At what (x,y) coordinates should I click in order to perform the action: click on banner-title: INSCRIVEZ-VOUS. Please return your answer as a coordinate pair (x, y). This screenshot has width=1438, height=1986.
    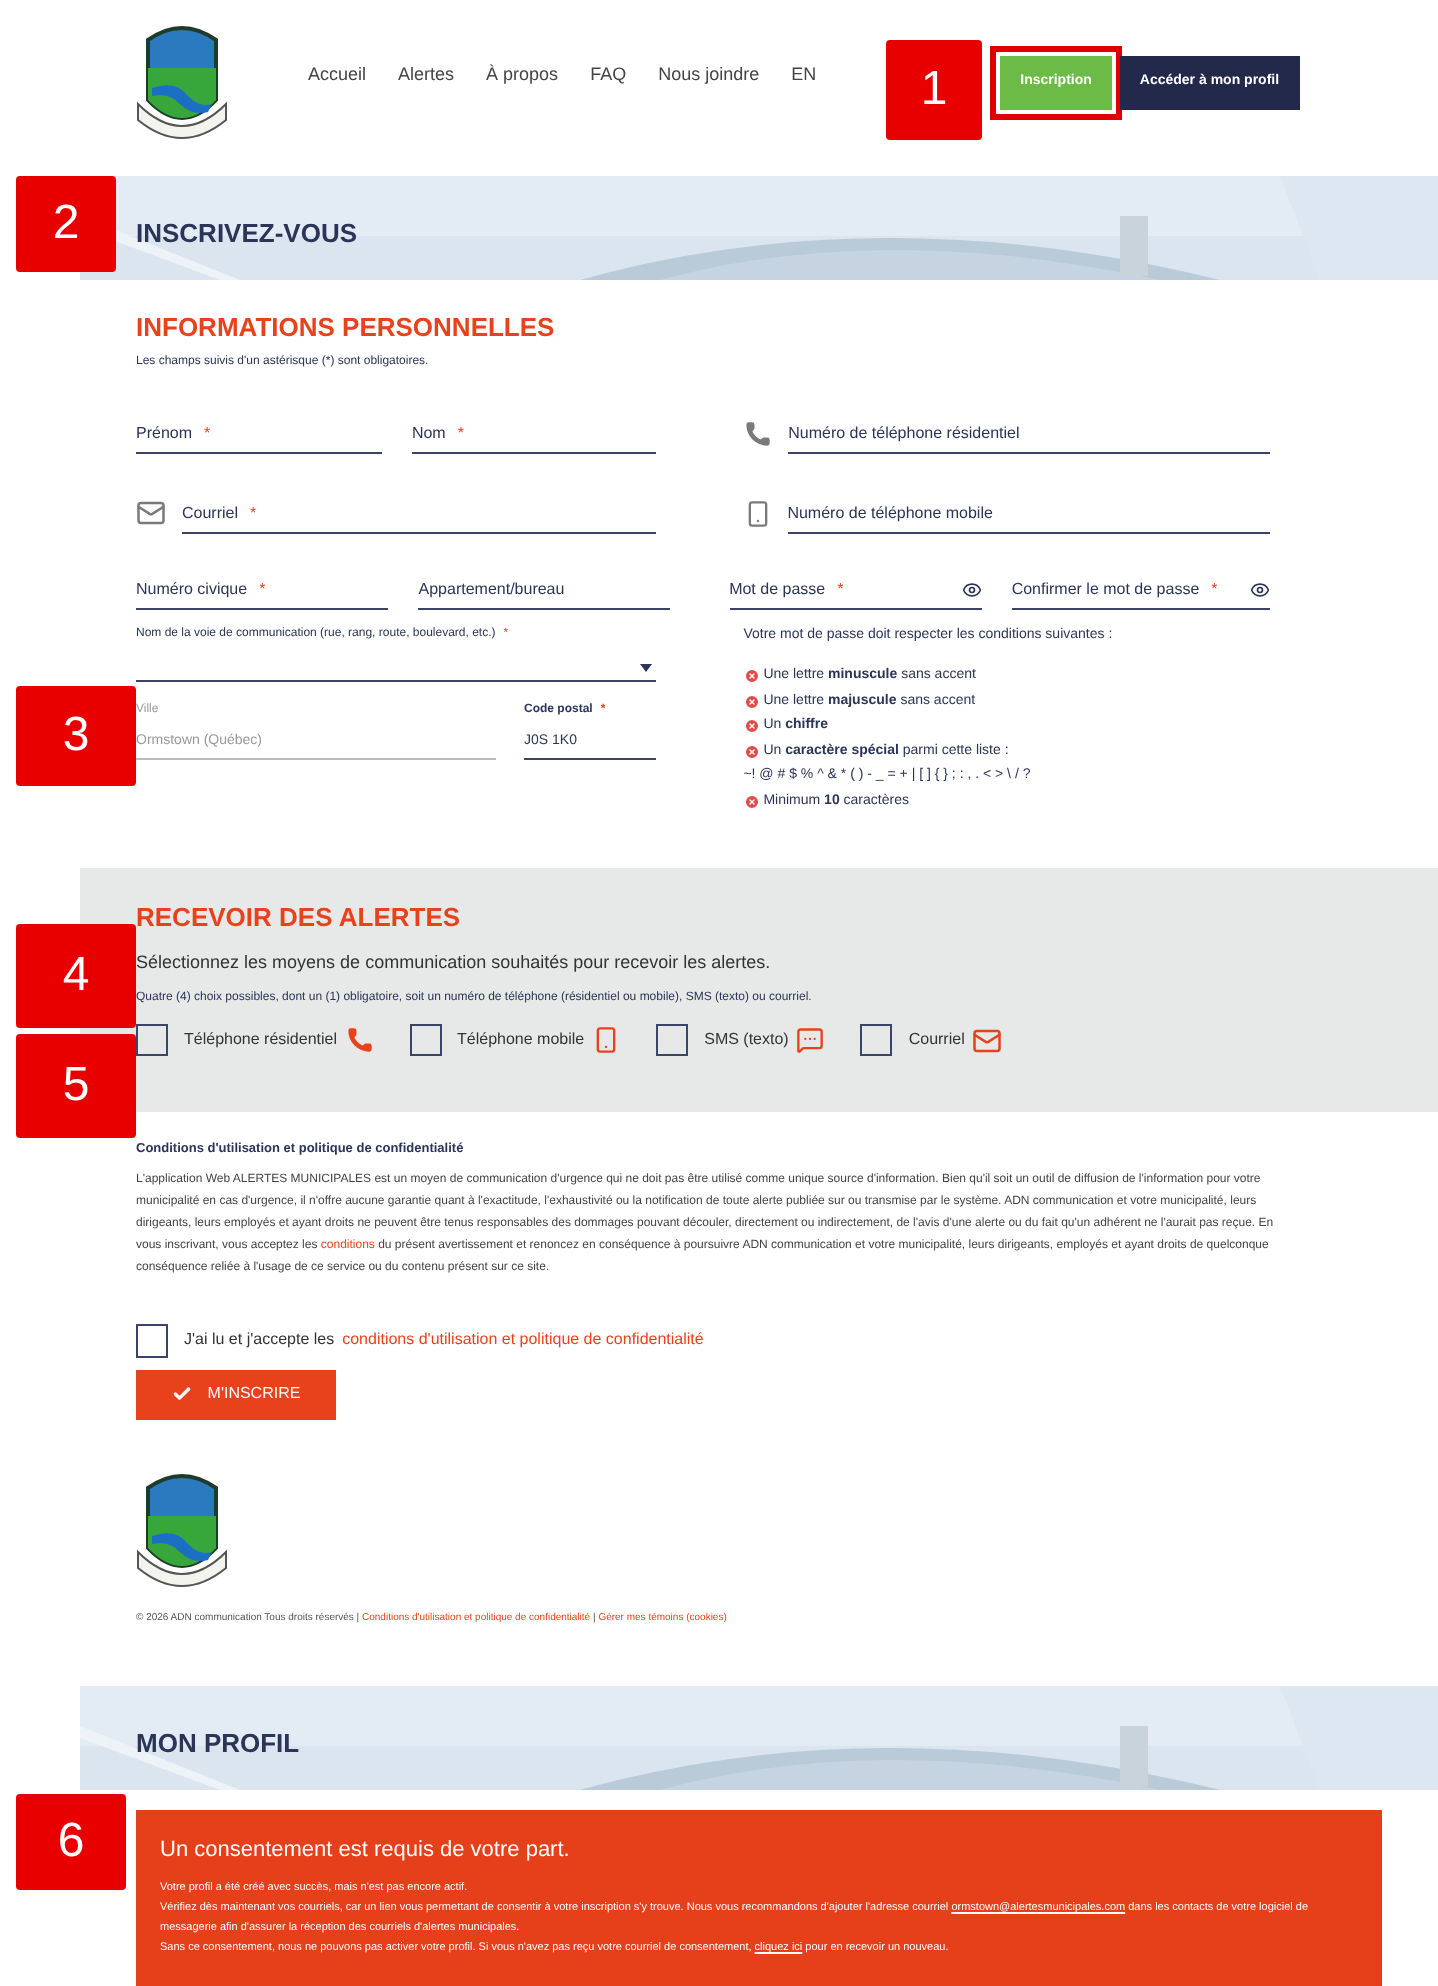
    Looking at the image, I should click on (247, 234).